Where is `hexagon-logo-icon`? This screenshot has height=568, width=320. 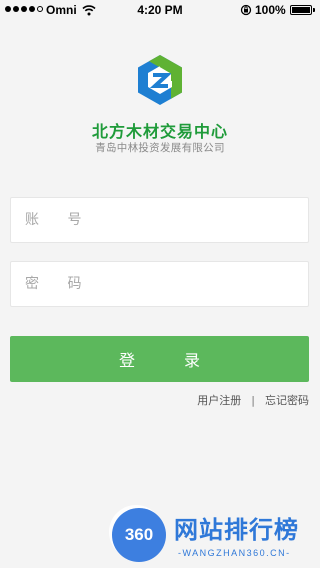
hexagon-logo-icon is located at coordinates (160, 80).